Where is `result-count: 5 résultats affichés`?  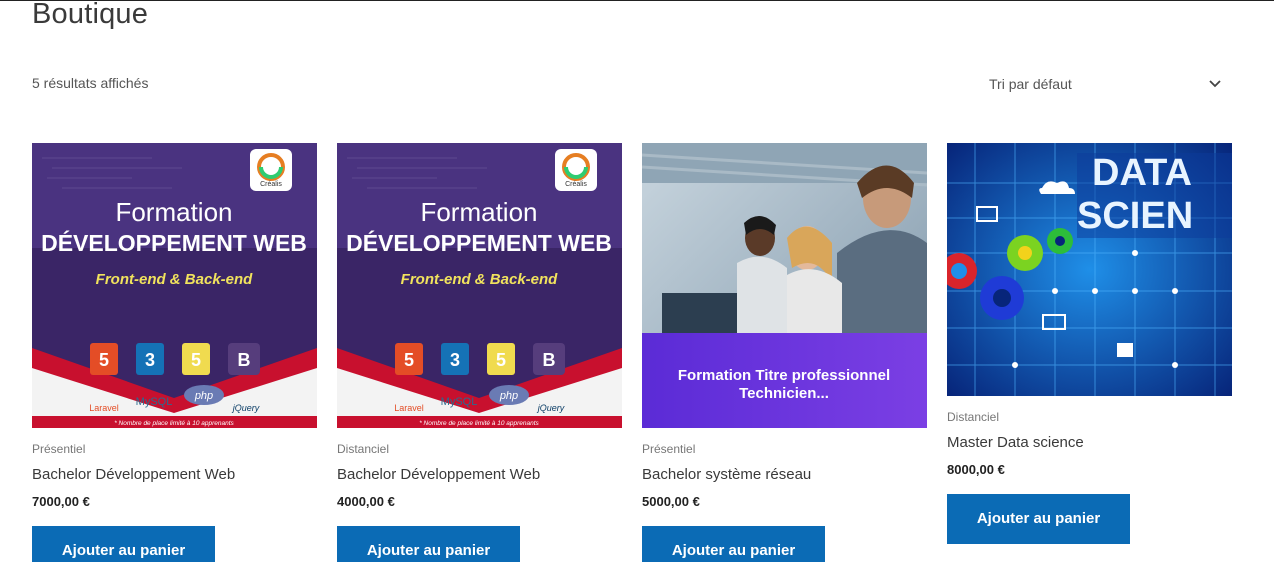
result-count: 5 résultats affichés is located at coordinates (90, 83).